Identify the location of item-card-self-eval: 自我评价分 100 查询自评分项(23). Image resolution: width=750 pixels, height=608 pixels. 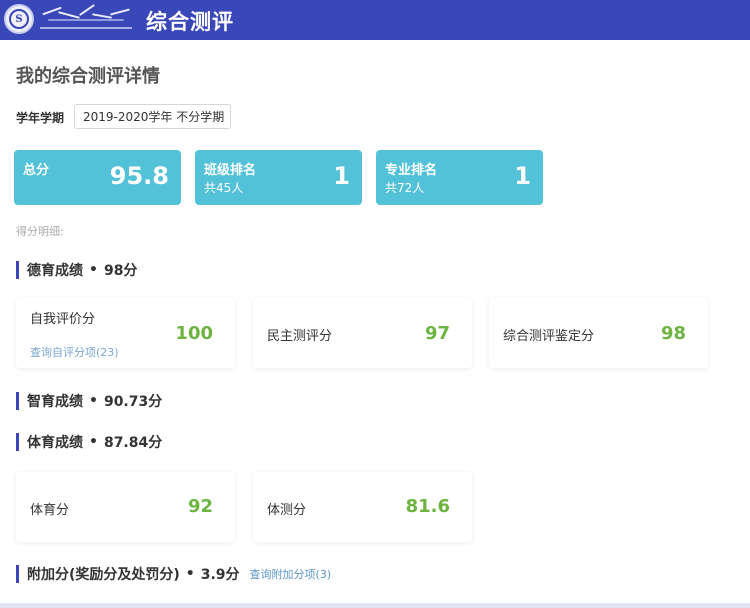
(125, 333).